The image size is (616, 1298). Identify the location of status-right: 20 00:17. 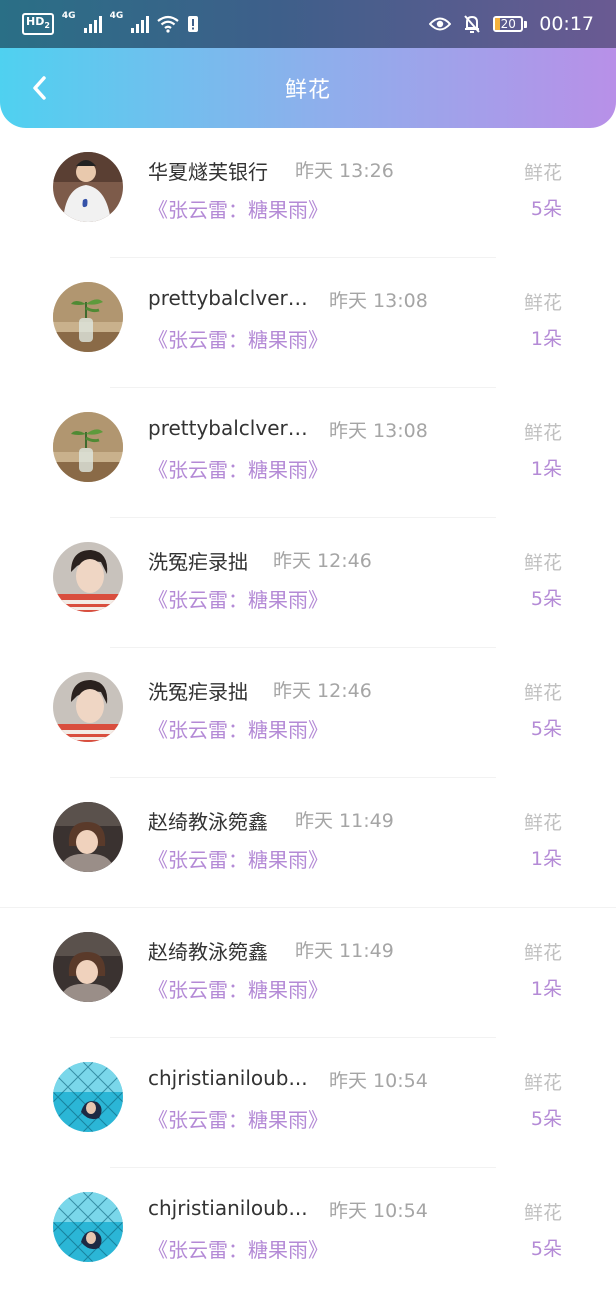
(511, 24).